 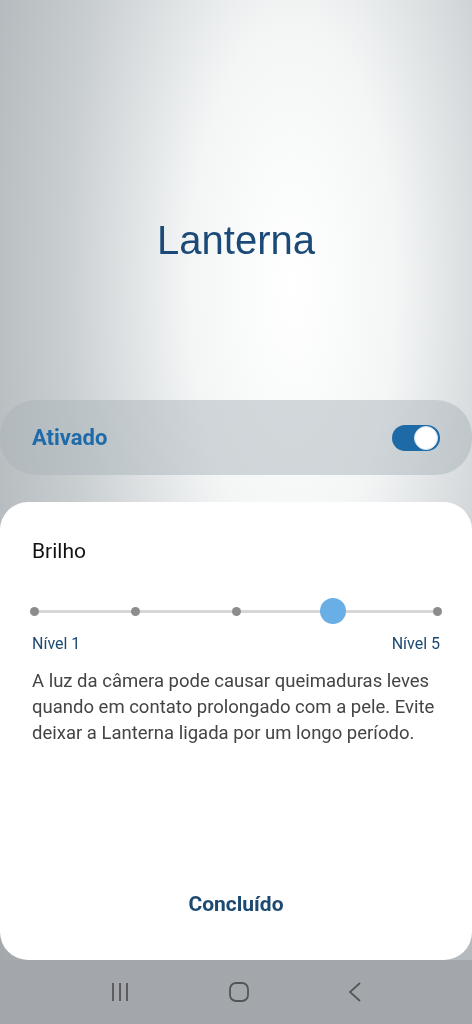 I want to click on sheet-title: Brilho, so click(x=59, y=551).